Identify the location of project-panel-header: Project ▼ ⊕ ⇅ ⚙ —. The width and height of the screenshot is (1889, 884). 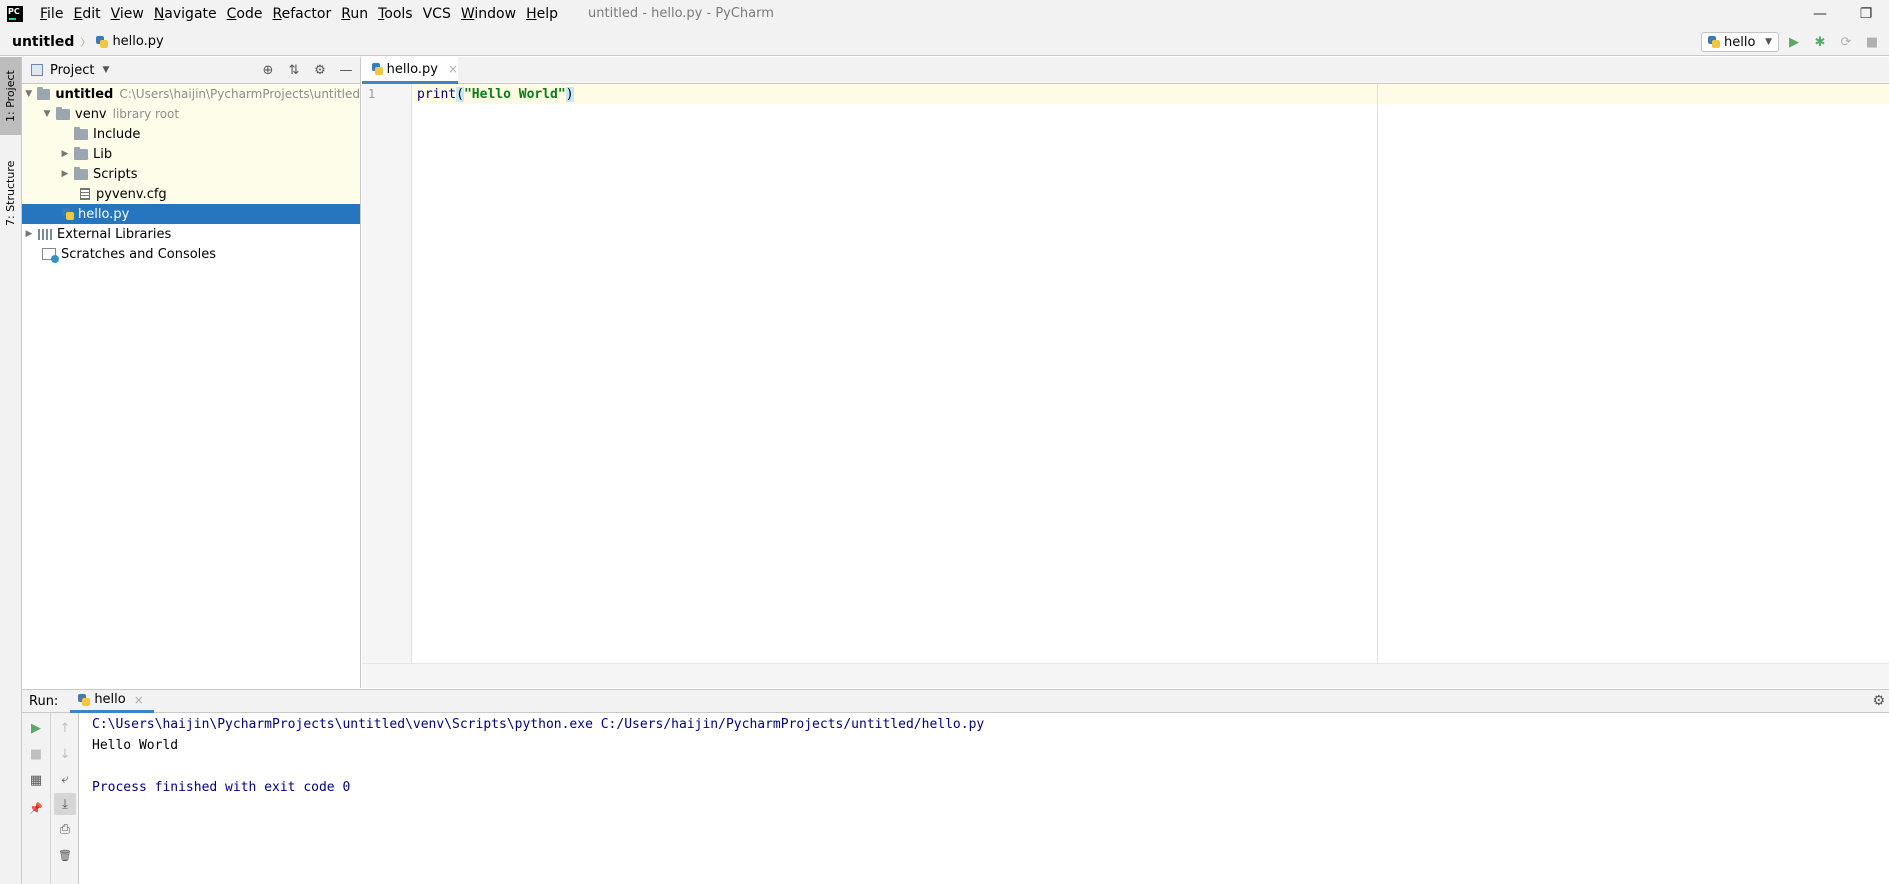
(191, 70).